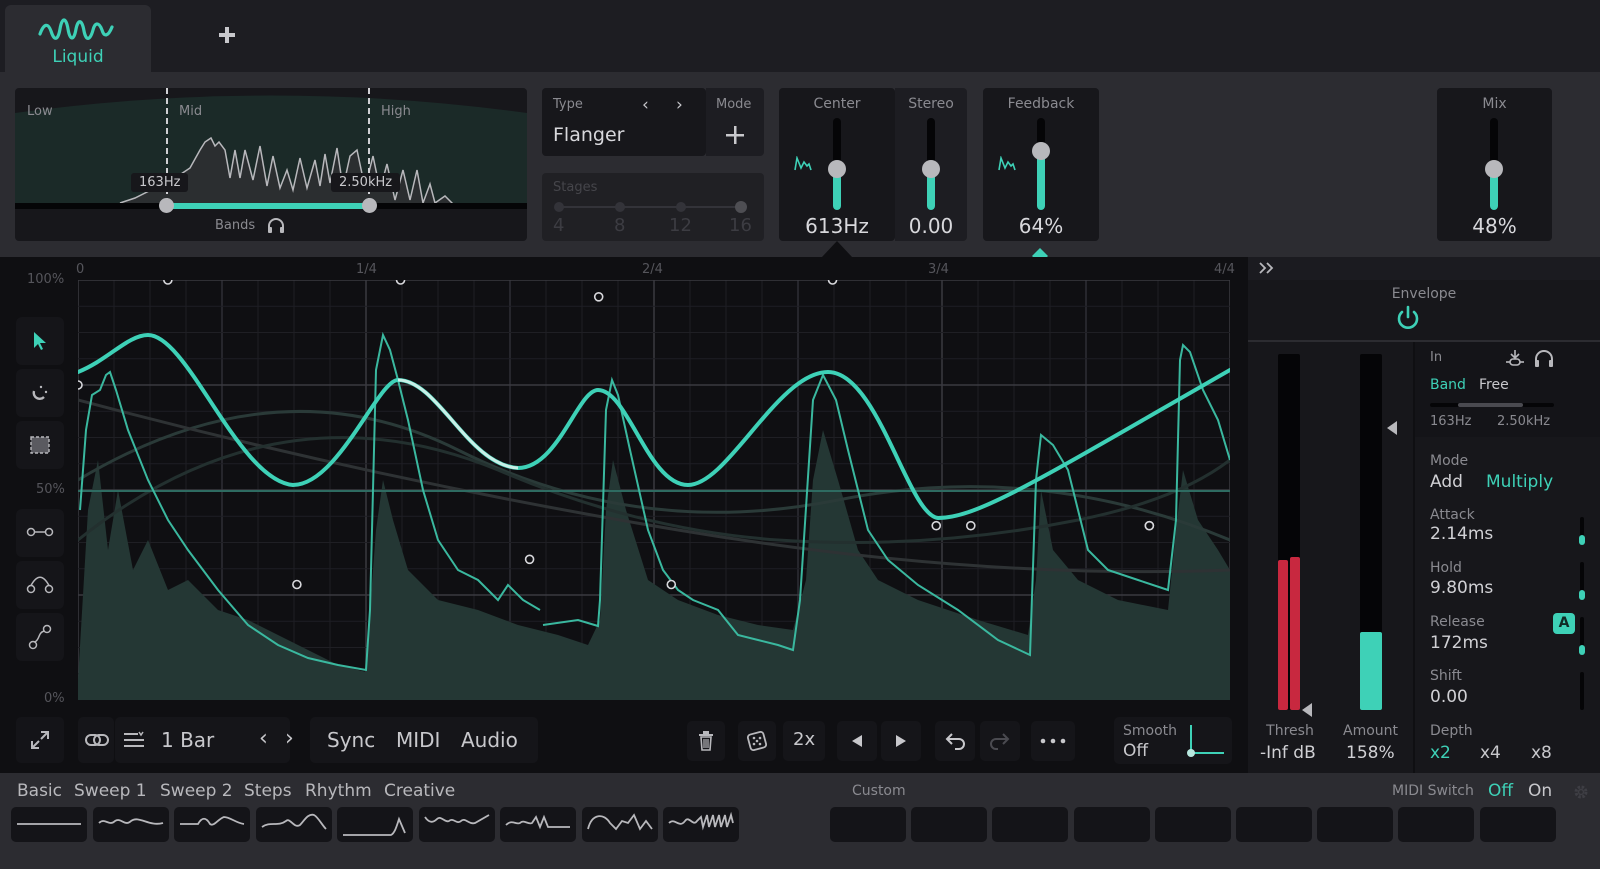  I want to click on preset-zigzag, so click(456, 824).